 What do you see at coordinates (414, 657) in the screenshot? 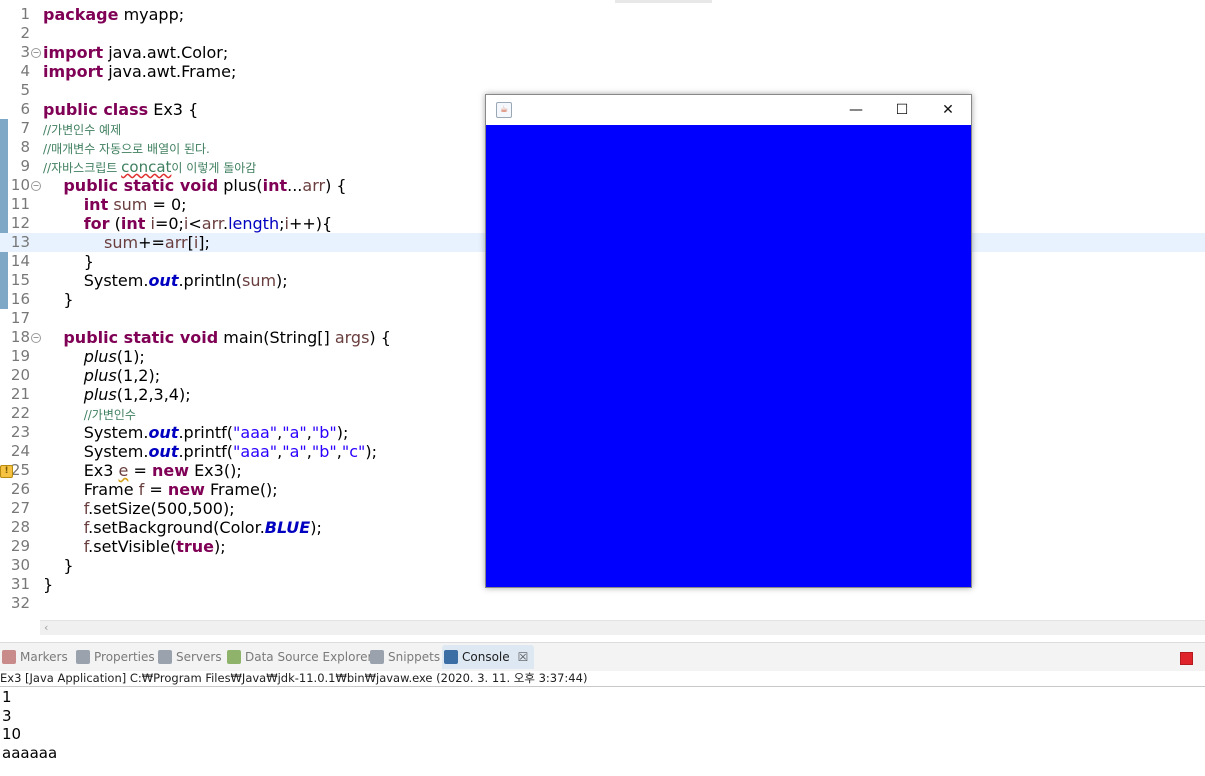
I see `view-tab-label: Snippets` at bounding box center [414, 657].